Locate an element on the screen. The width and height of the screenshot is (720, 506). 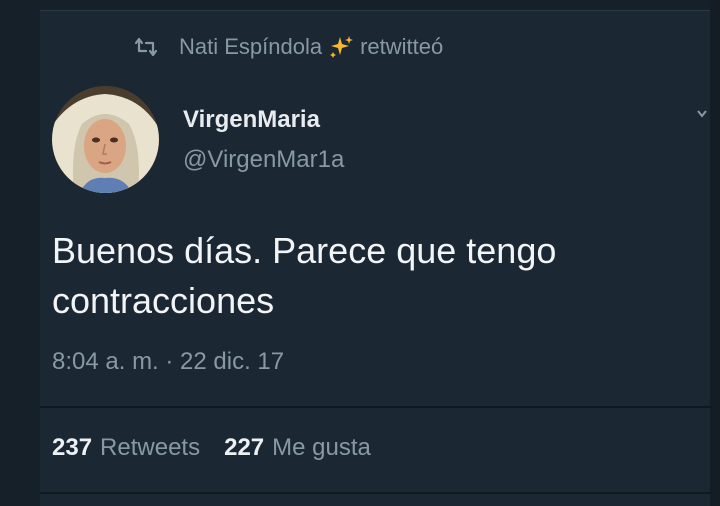
retweets-count: 237 is located at coordinates (72, 448).